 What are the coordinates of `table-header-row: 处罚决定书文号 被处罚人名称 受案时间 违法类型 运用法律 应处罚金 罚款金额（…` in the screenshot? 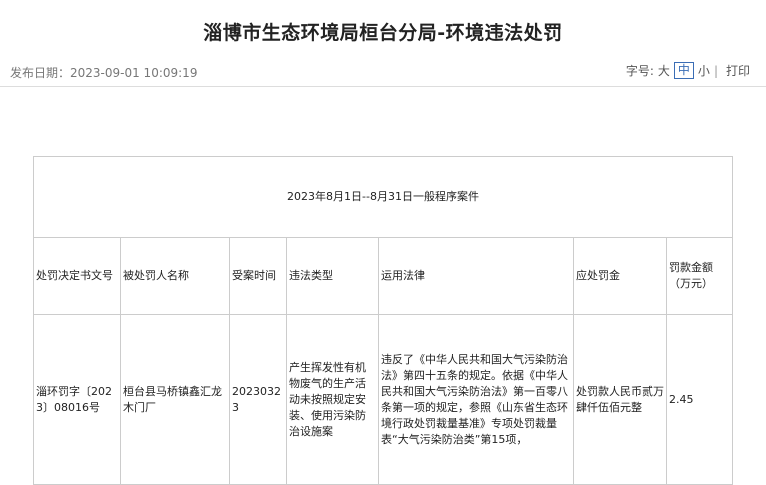 It's located at (383, 276).